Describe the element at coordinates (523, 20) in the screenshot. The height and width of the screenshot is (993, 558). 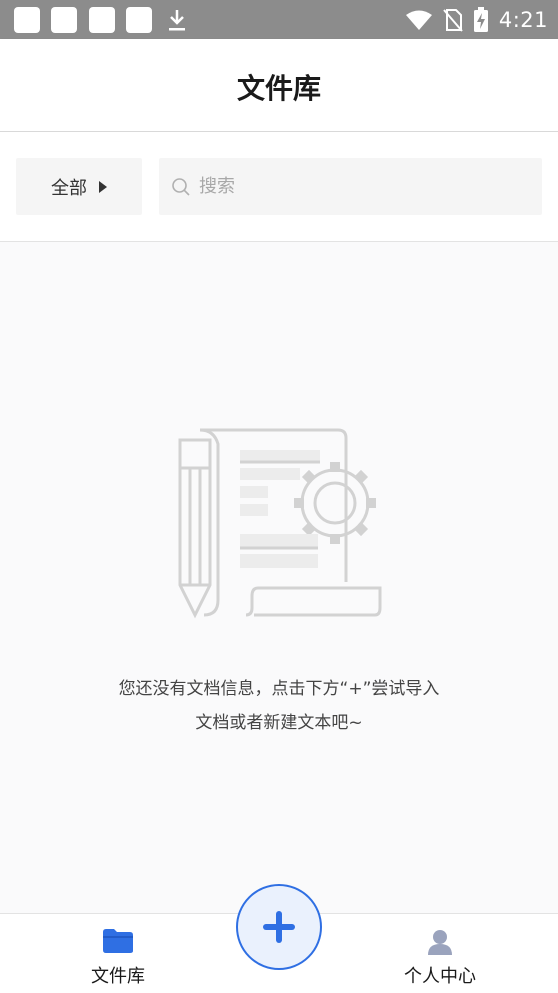
I see `clock: 4:21` at that location.